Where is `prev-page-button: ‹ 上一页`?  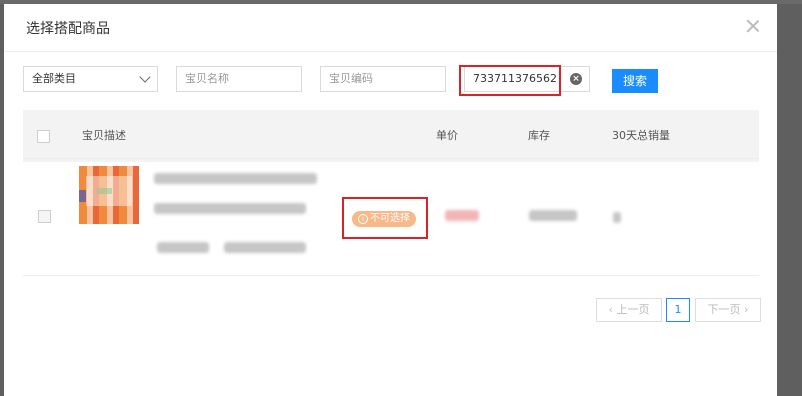 prev-page-button: ‹ 上一页 is located at coordinates (629, 310).